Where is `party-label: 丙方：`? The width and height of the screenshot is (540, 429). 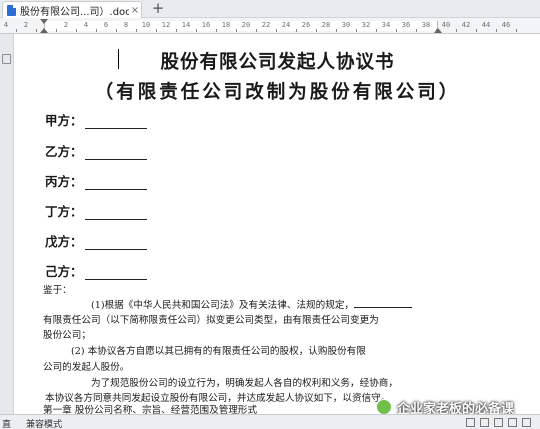
party-label: 丙方： is located at coordinates (64, 181).